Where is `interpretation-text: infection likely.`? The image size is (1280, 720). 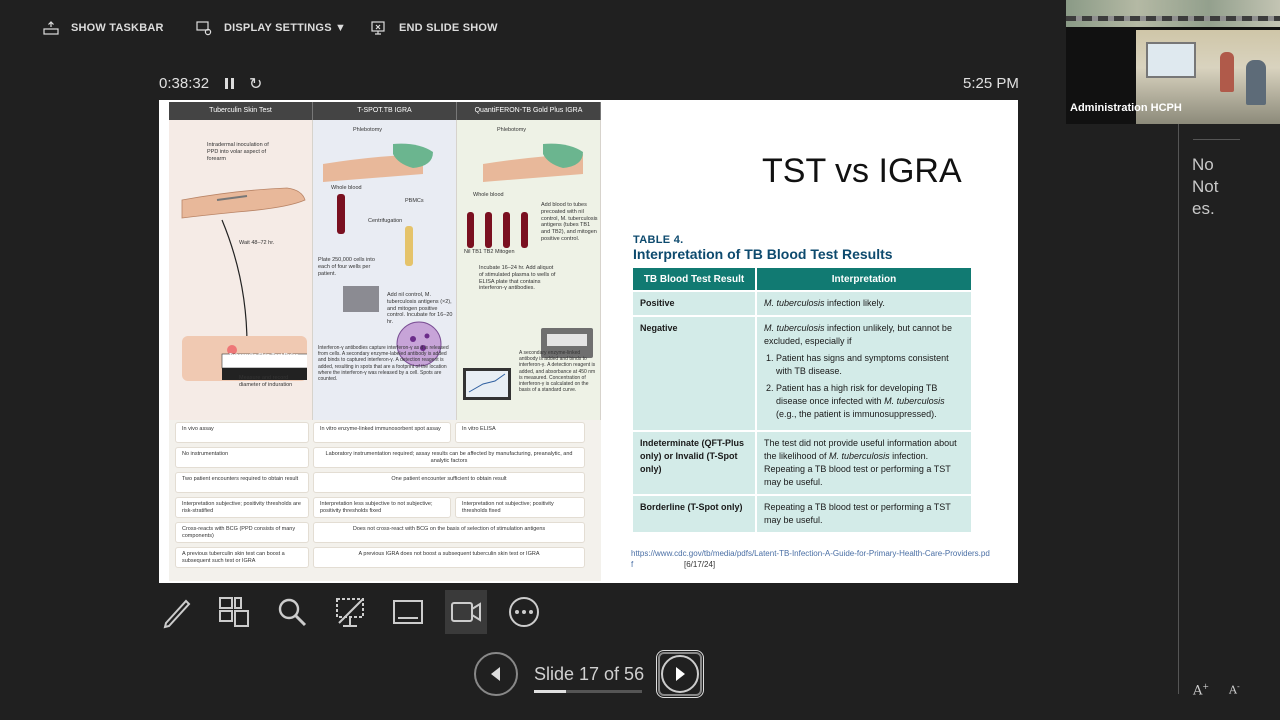
interpretation-text: infection likely. is located at coordinates (854, 303).